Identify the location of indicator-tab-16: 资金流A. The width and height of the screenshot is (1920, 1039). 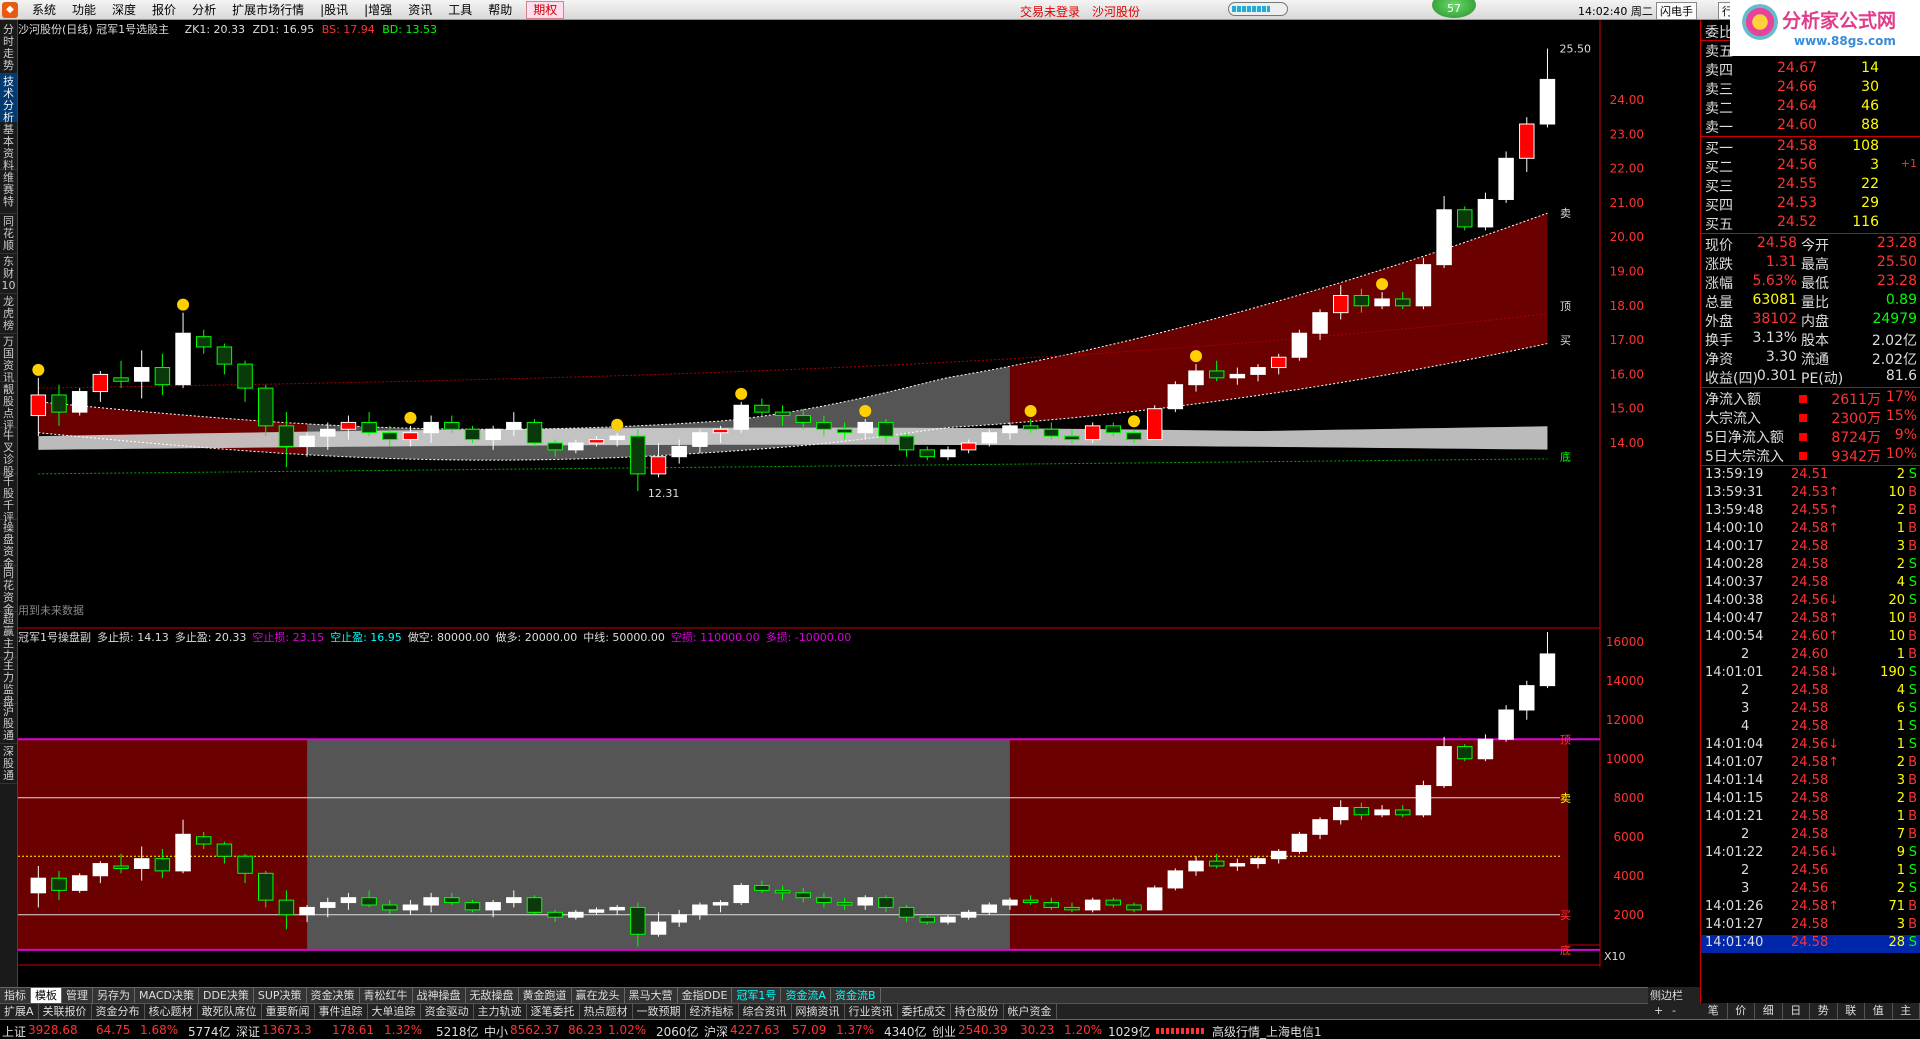
(806, 995).